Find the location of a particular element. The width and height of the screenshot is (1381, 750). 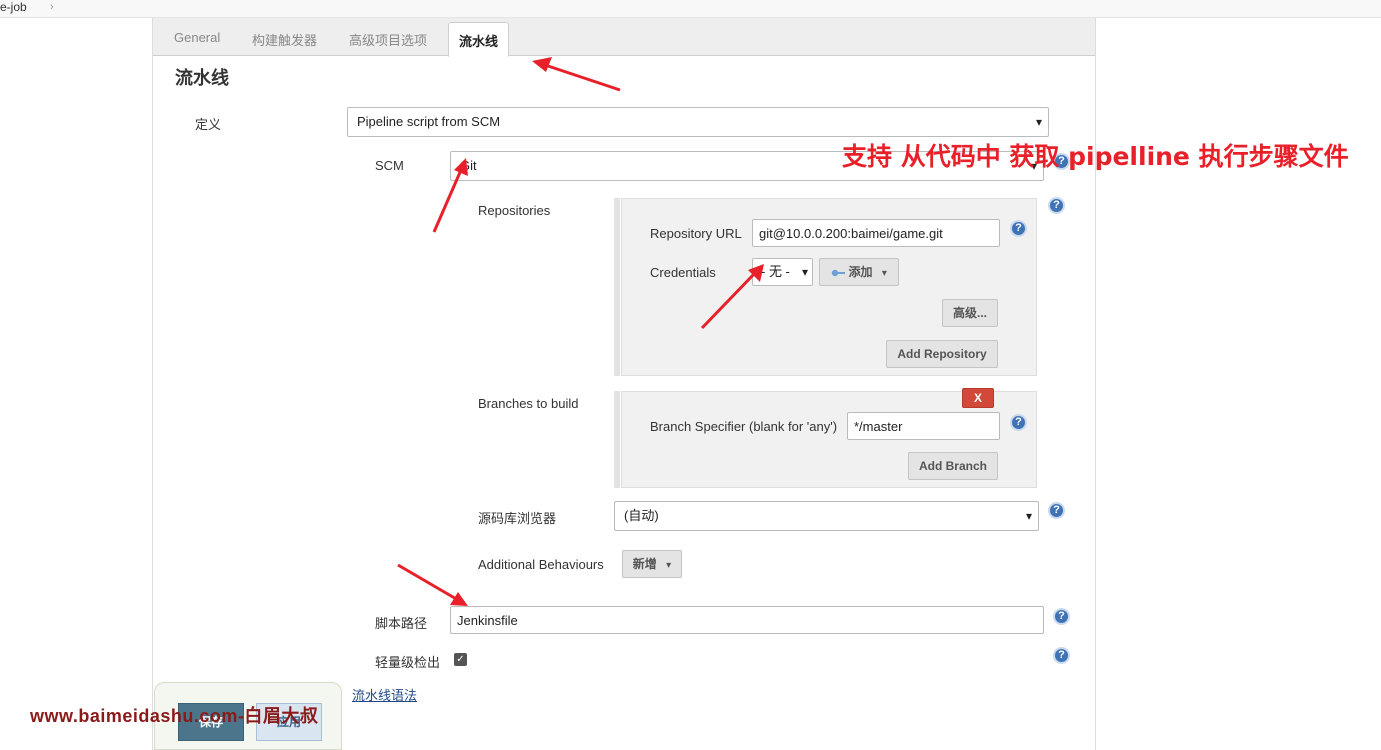

branch-specifier-label: Branch Specifier (blank for 'any') is located at coordinates (744, 426).